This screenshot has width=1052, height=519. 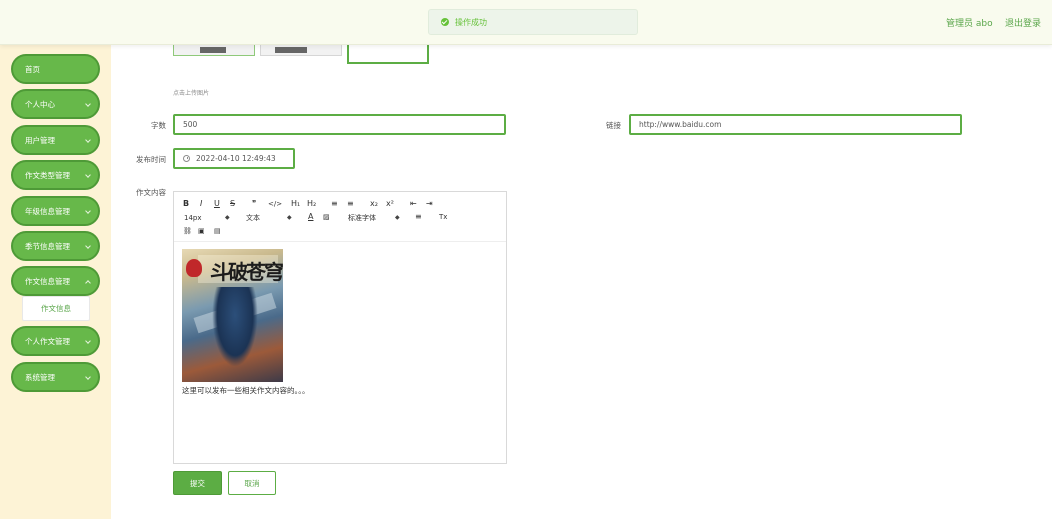 I want to click on upload-trigger, so click(x=388, y=54).